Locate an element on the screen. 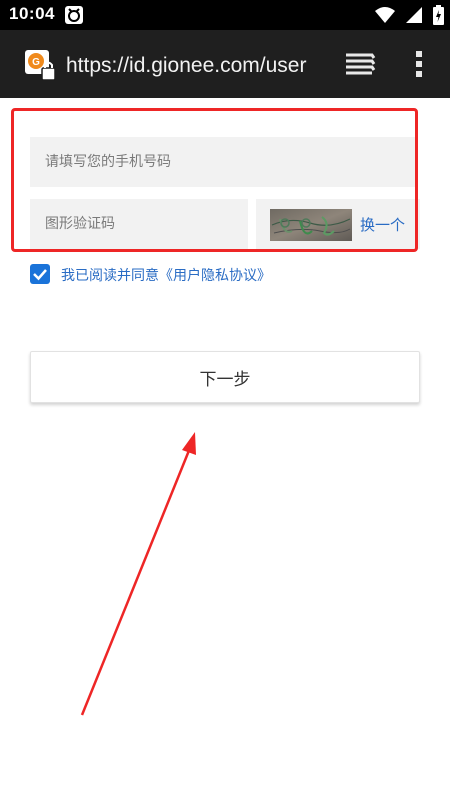 This screenshot has width=450, height=800. status-icons is located at coordinates (409, 15).